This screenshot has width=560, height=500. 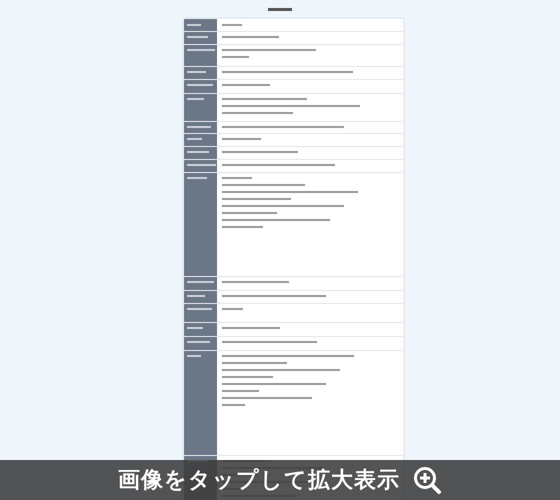 What do you see at coordinates (280, 480) in the screenshot?
I see `zoom-banner: 画像をタップして拡大表示` at bounding box center [280, 480].